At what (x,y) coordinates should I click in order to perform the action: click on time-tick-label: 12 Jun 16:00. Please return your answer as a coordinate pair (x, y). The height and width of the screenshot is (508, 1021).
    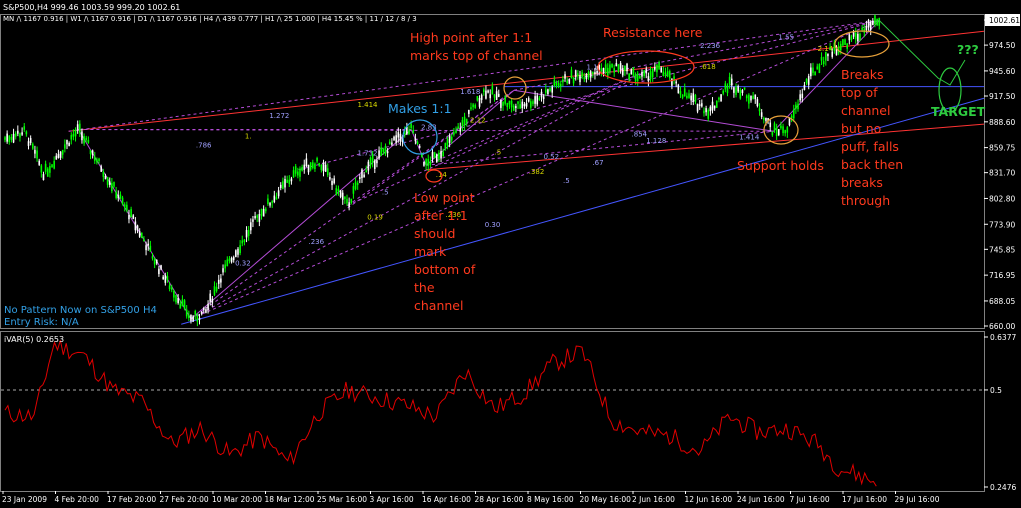
    Looking at the image, I should click on (709, 499).